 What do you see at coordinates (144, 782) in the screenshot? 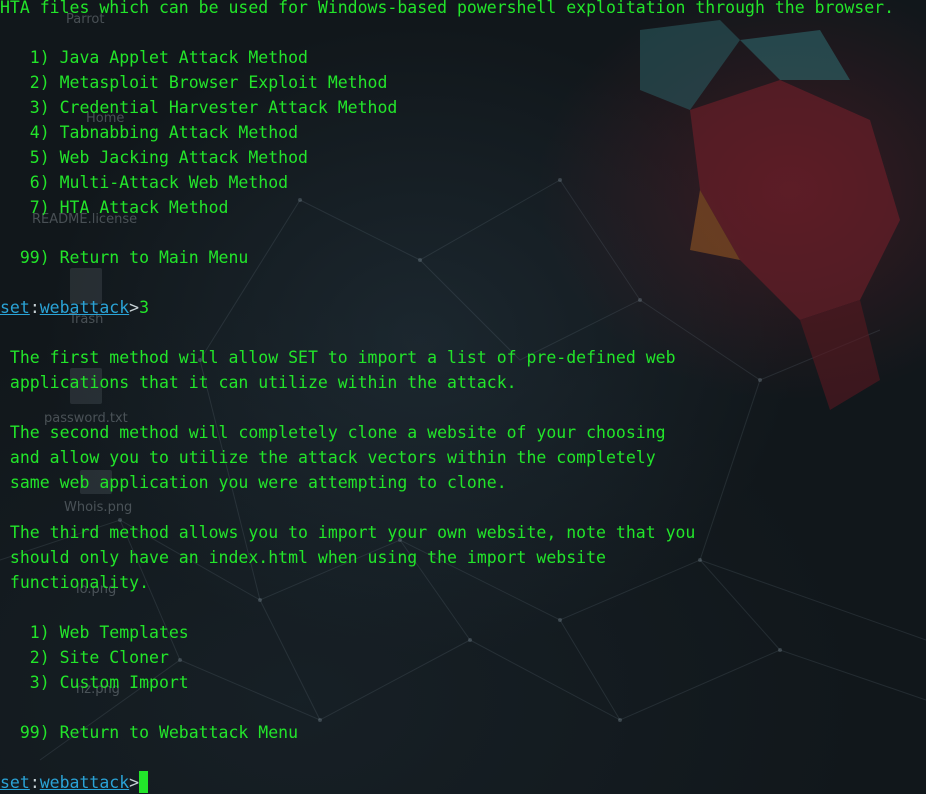
I see `text-cursor` at bounding box center [144, 782].